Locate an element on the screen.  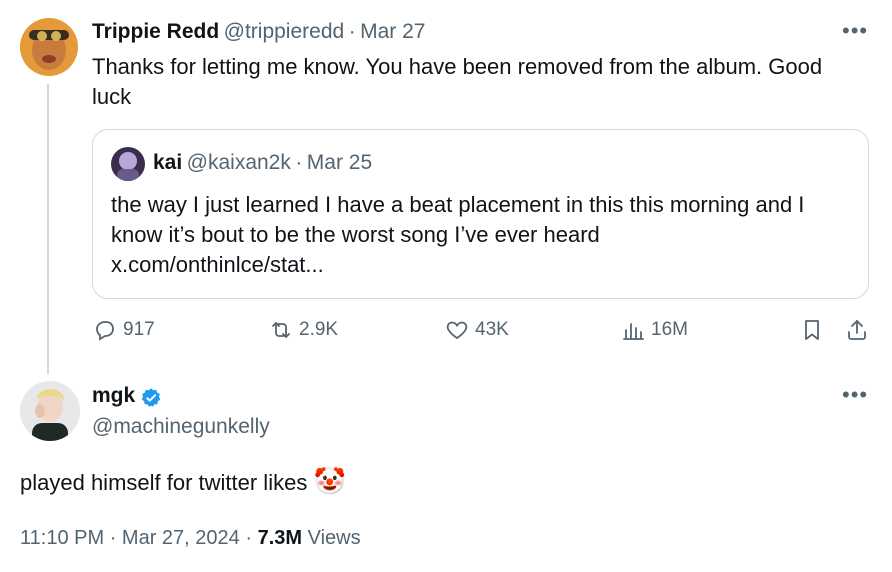
thread-connector-line is located at coordinates (48, 229).